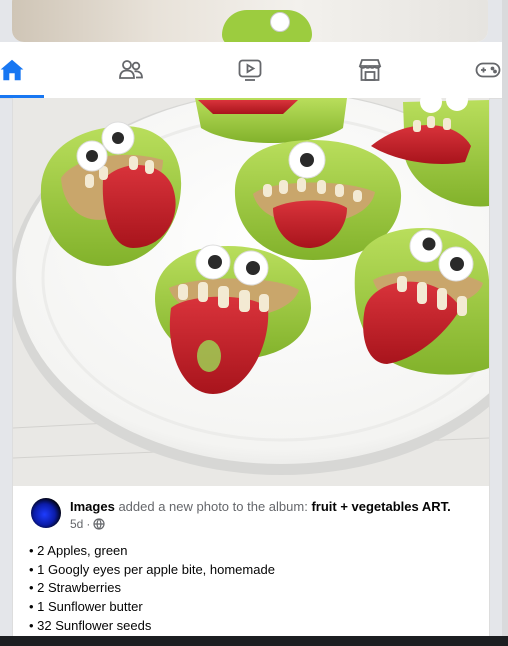 Image resolution: width=508 pixels, height=646 pixels. Describe the element at coordinates (488, 70) in the screenshot. I see `gaming-controller-icon` at that location.